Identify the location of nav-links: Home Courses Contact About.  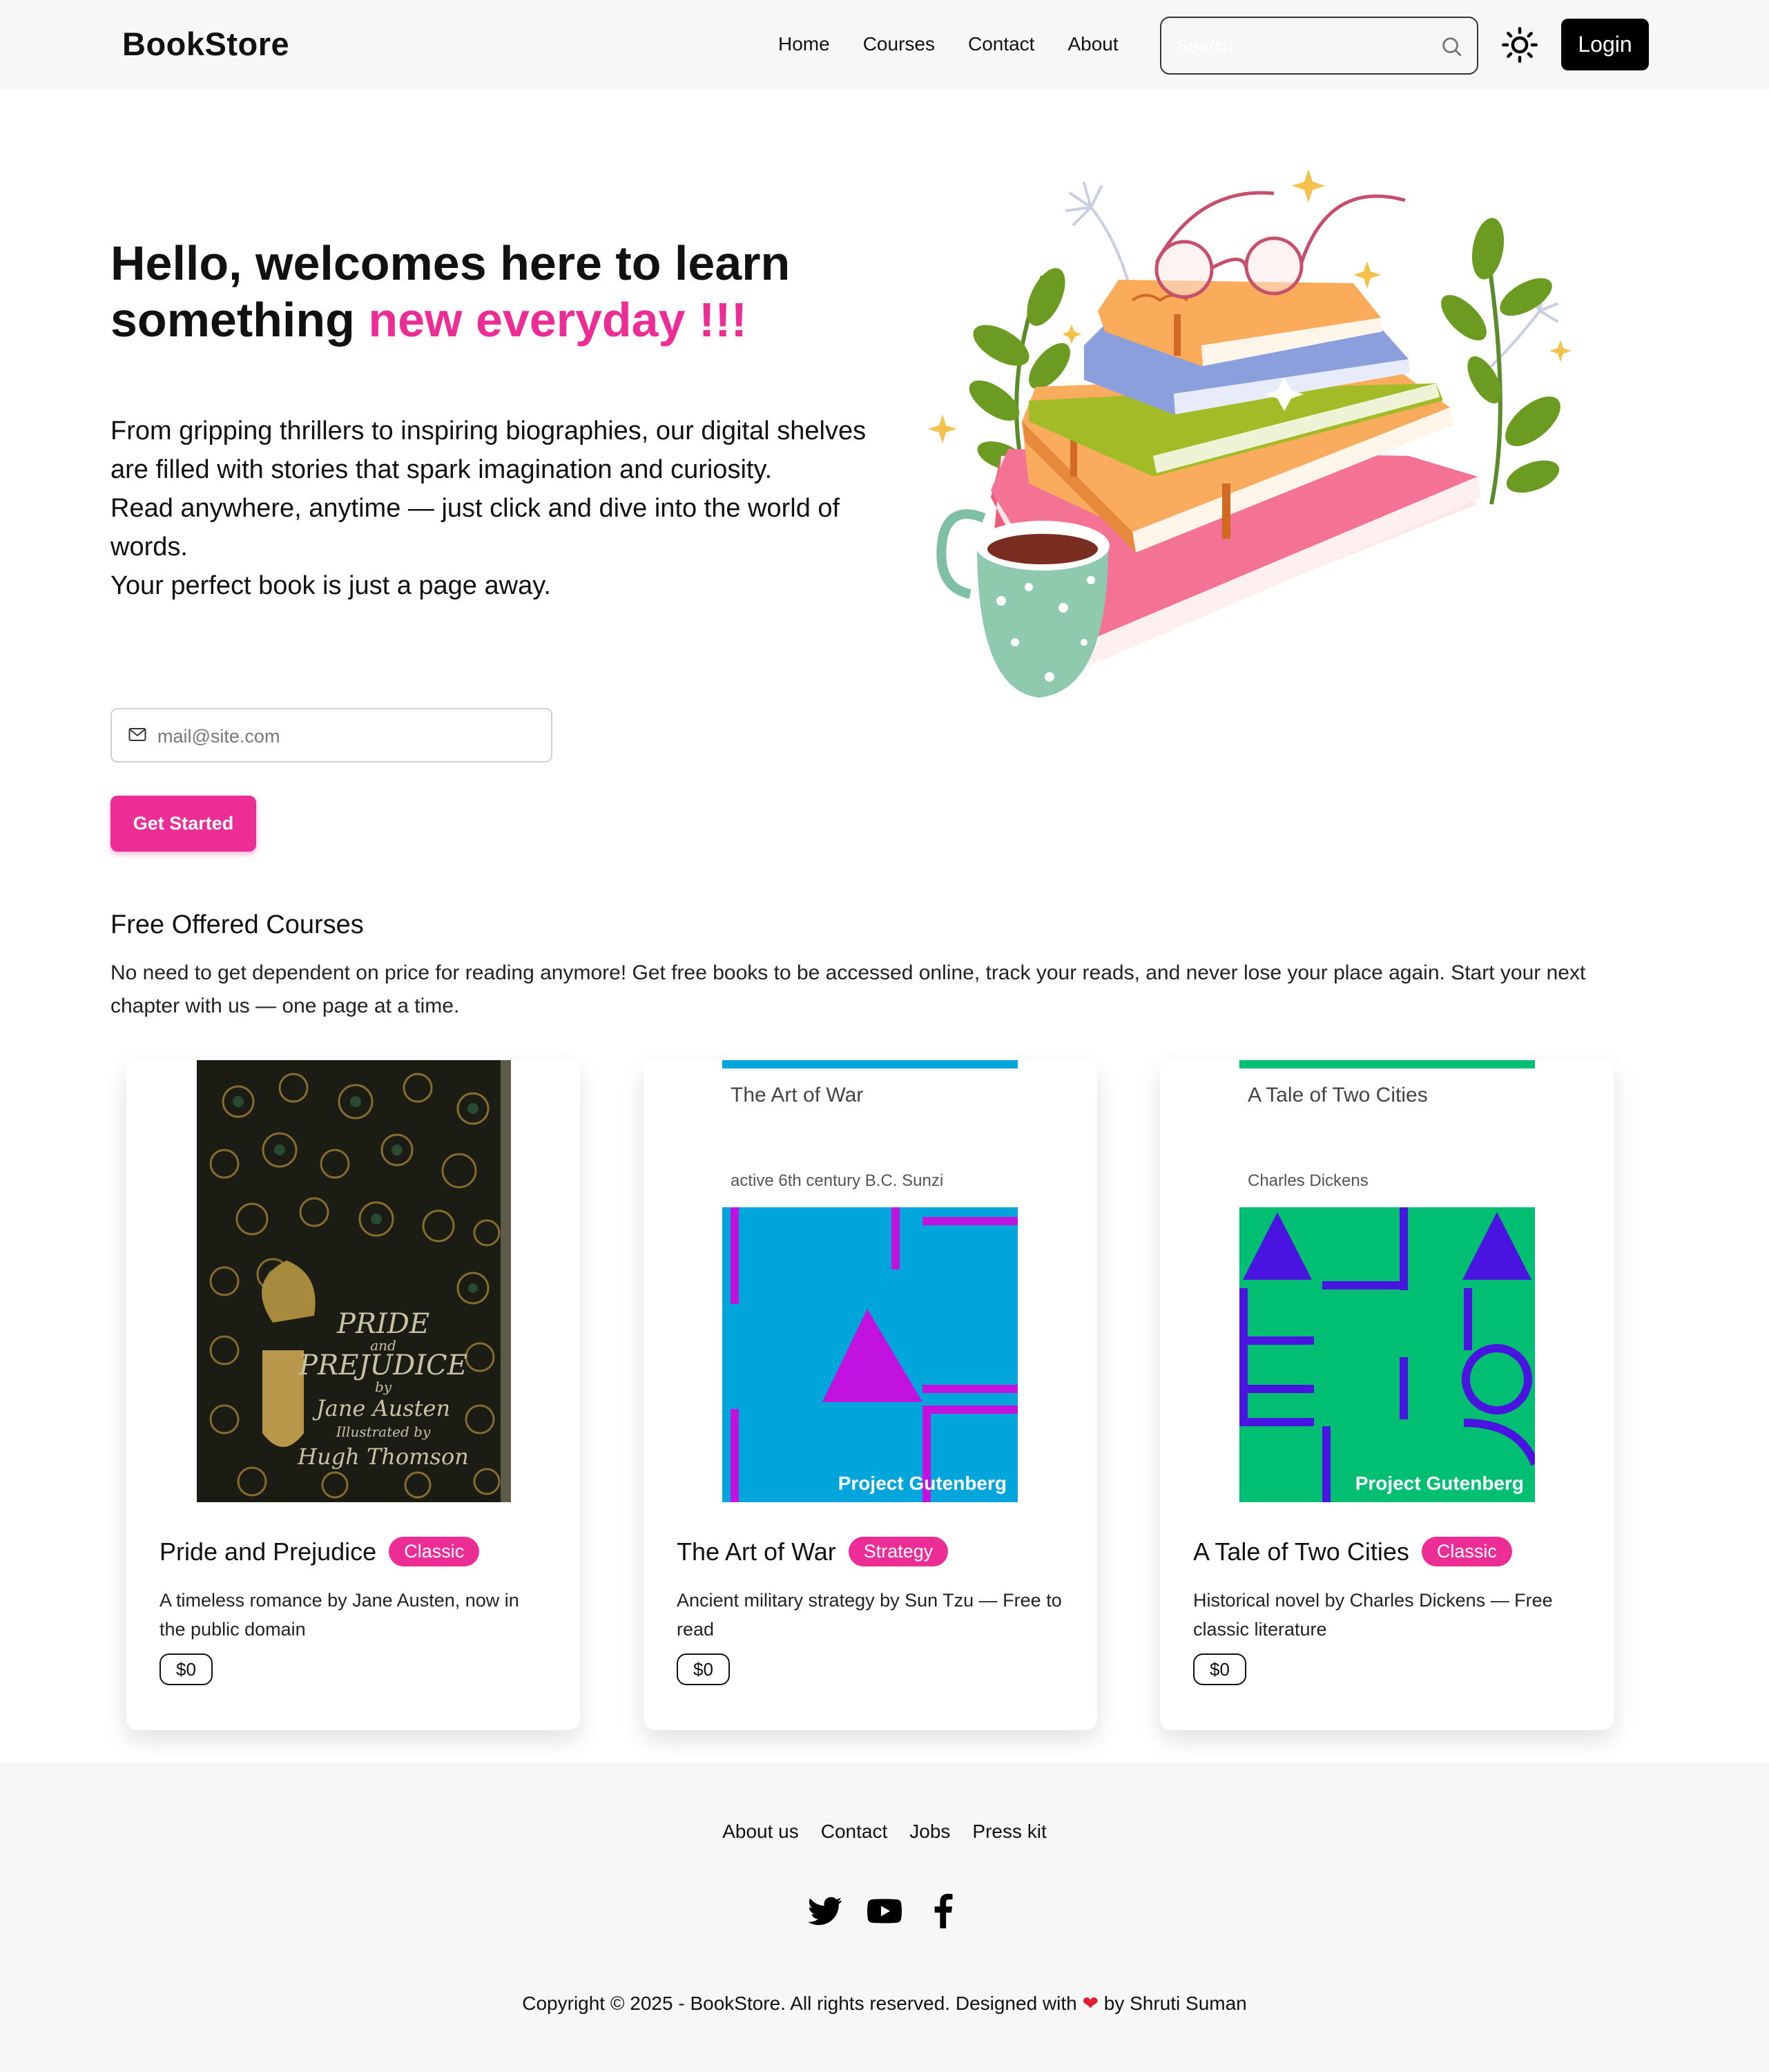
(948, 44).